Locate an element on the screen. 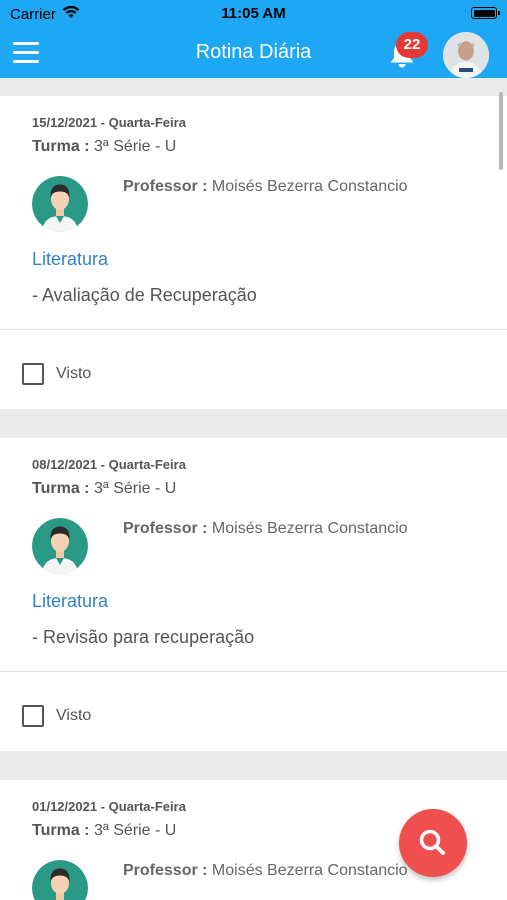 The height and width of the screenshot is (900, 507). notification-badge: 22 is located at coordinates (412, 45).